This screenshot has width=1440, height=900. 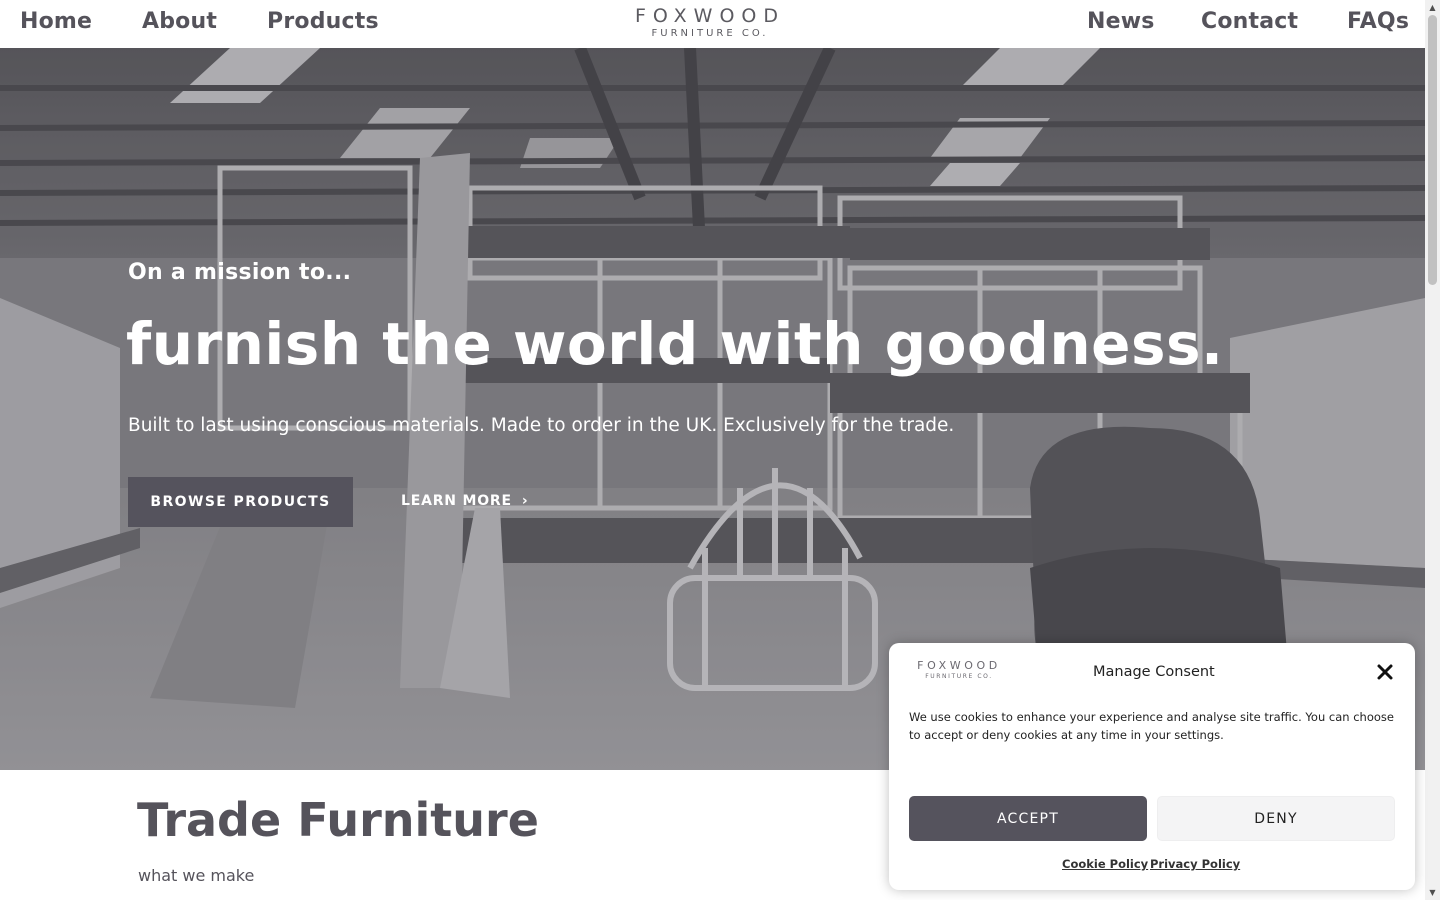 What do you see at coordinates (323, 21) in the screenshot?
I see `nav-products-link: Products` at bounding box center [323, 21].